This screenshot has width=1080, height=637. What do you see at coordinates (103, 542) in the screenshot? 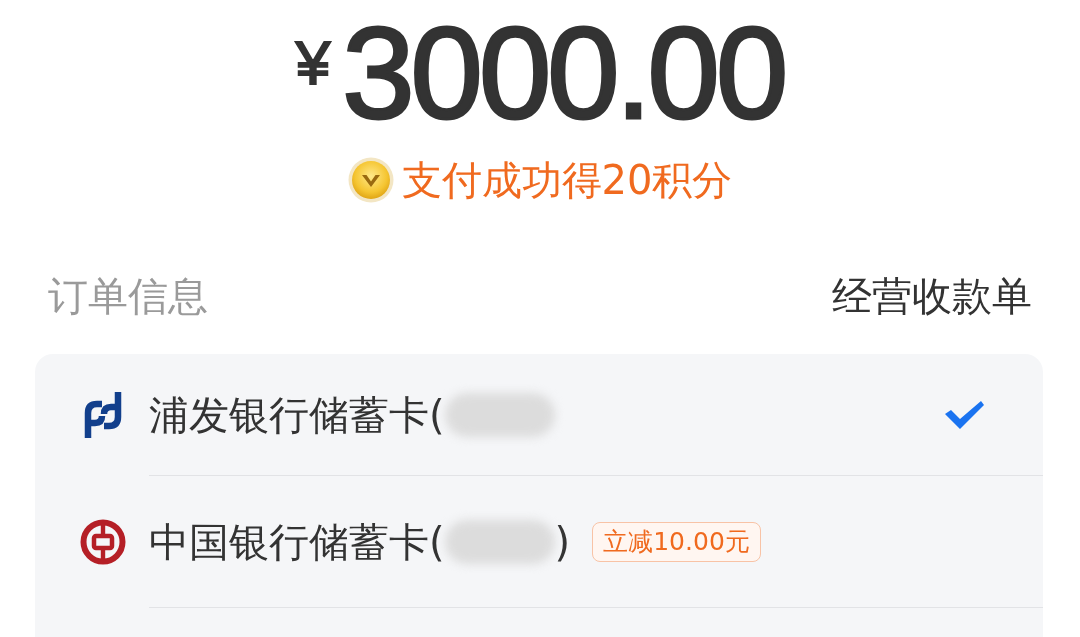
I see `bank-logo-icon` at bounding box center [103, 542].